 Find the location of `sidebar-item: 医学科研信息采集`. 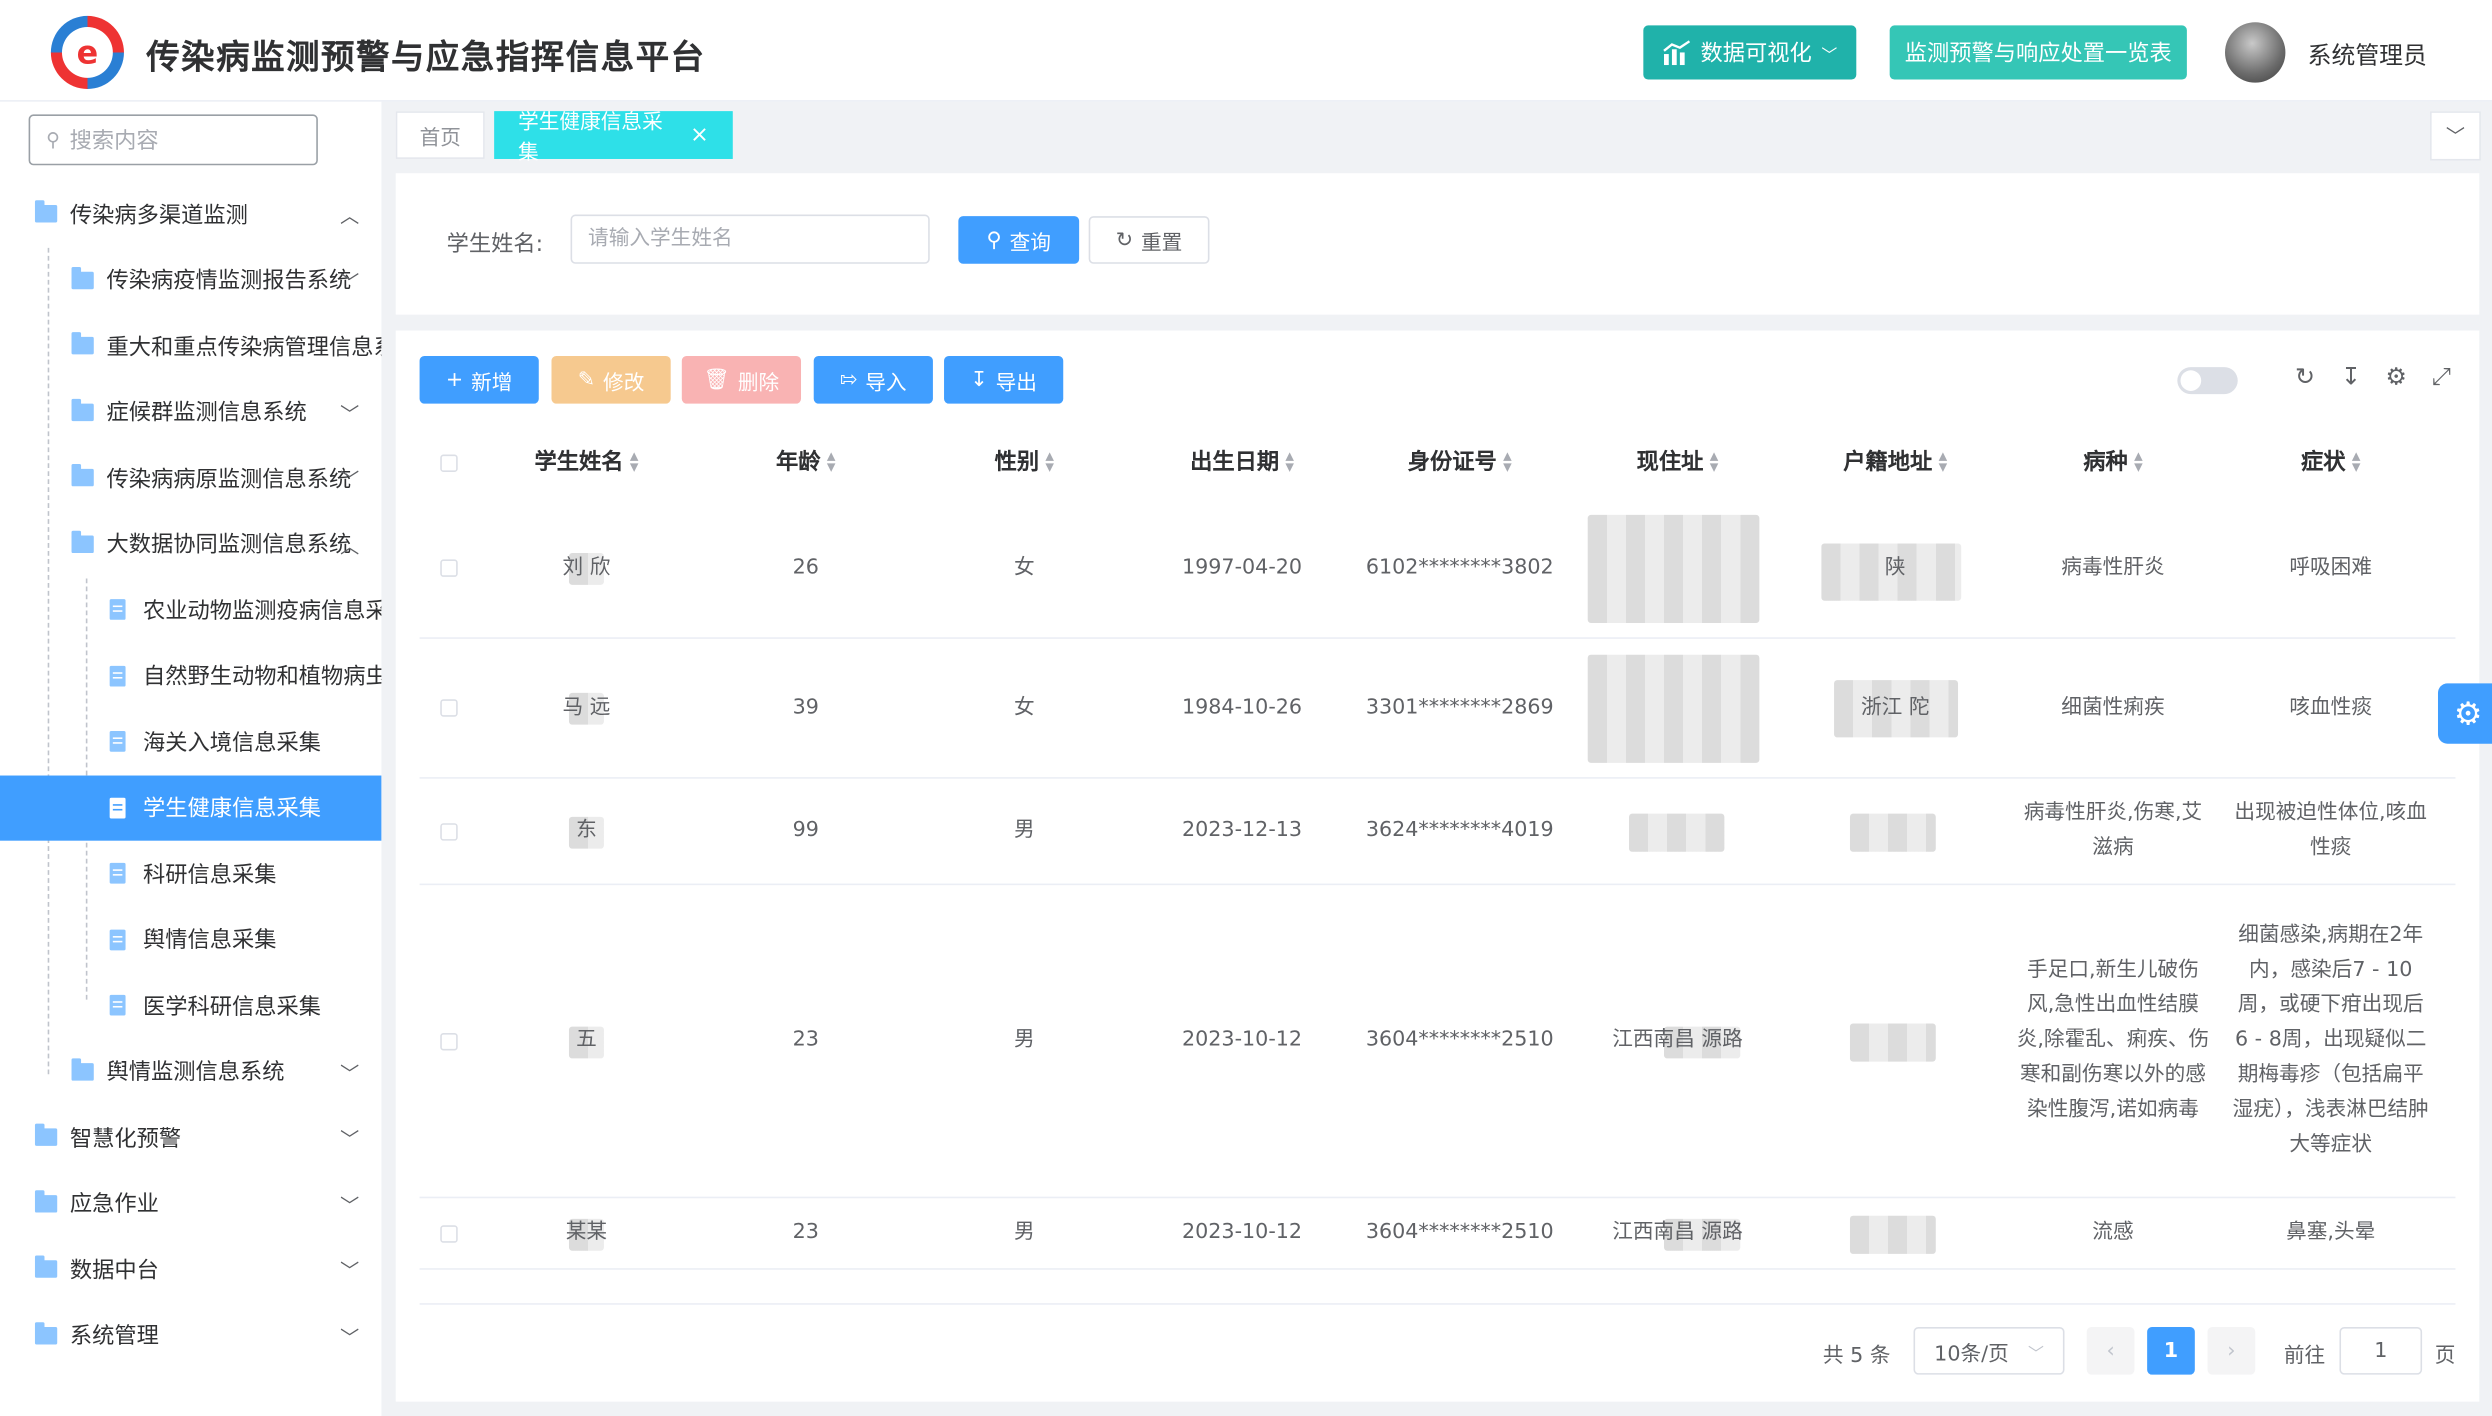

sidebar-item: 医学科研信息采集 is located at coordinates (190, 1006).